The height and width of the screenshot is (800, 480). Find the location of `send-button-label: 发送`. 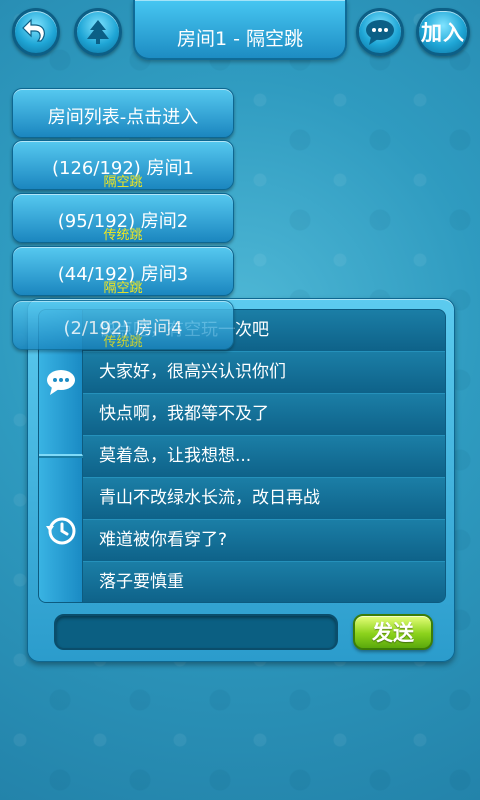

send-button-label: 发送 is located at coordinates (393, 633).